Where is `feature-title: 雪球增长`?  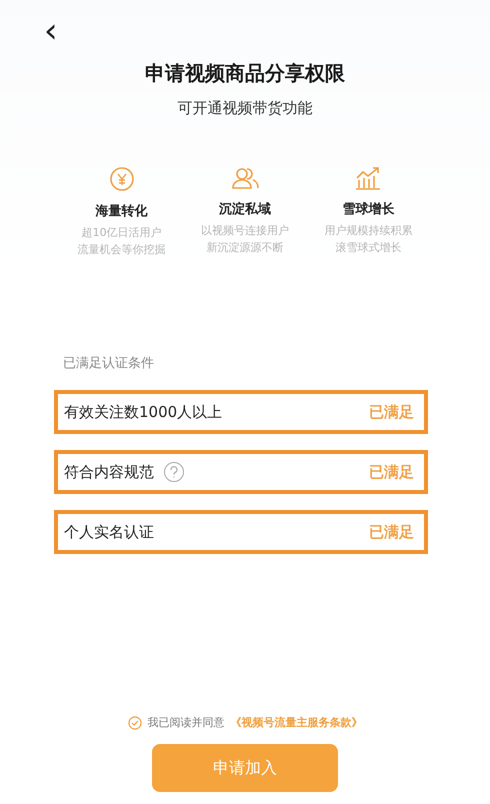
feature-title: 雪球增长 is located at coordinates (368, 209).